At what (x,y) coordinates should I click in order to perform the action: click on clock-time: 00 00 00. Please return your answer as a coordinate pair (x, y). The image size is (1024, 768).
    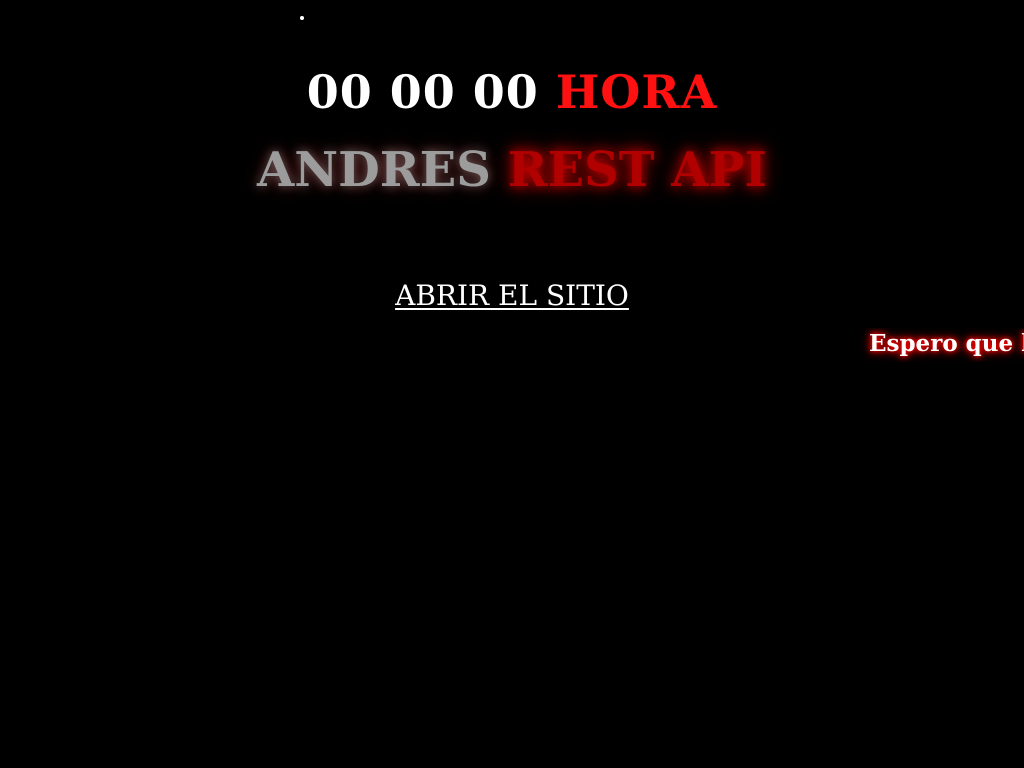
    Looking at the image, I should click on (422, 92).